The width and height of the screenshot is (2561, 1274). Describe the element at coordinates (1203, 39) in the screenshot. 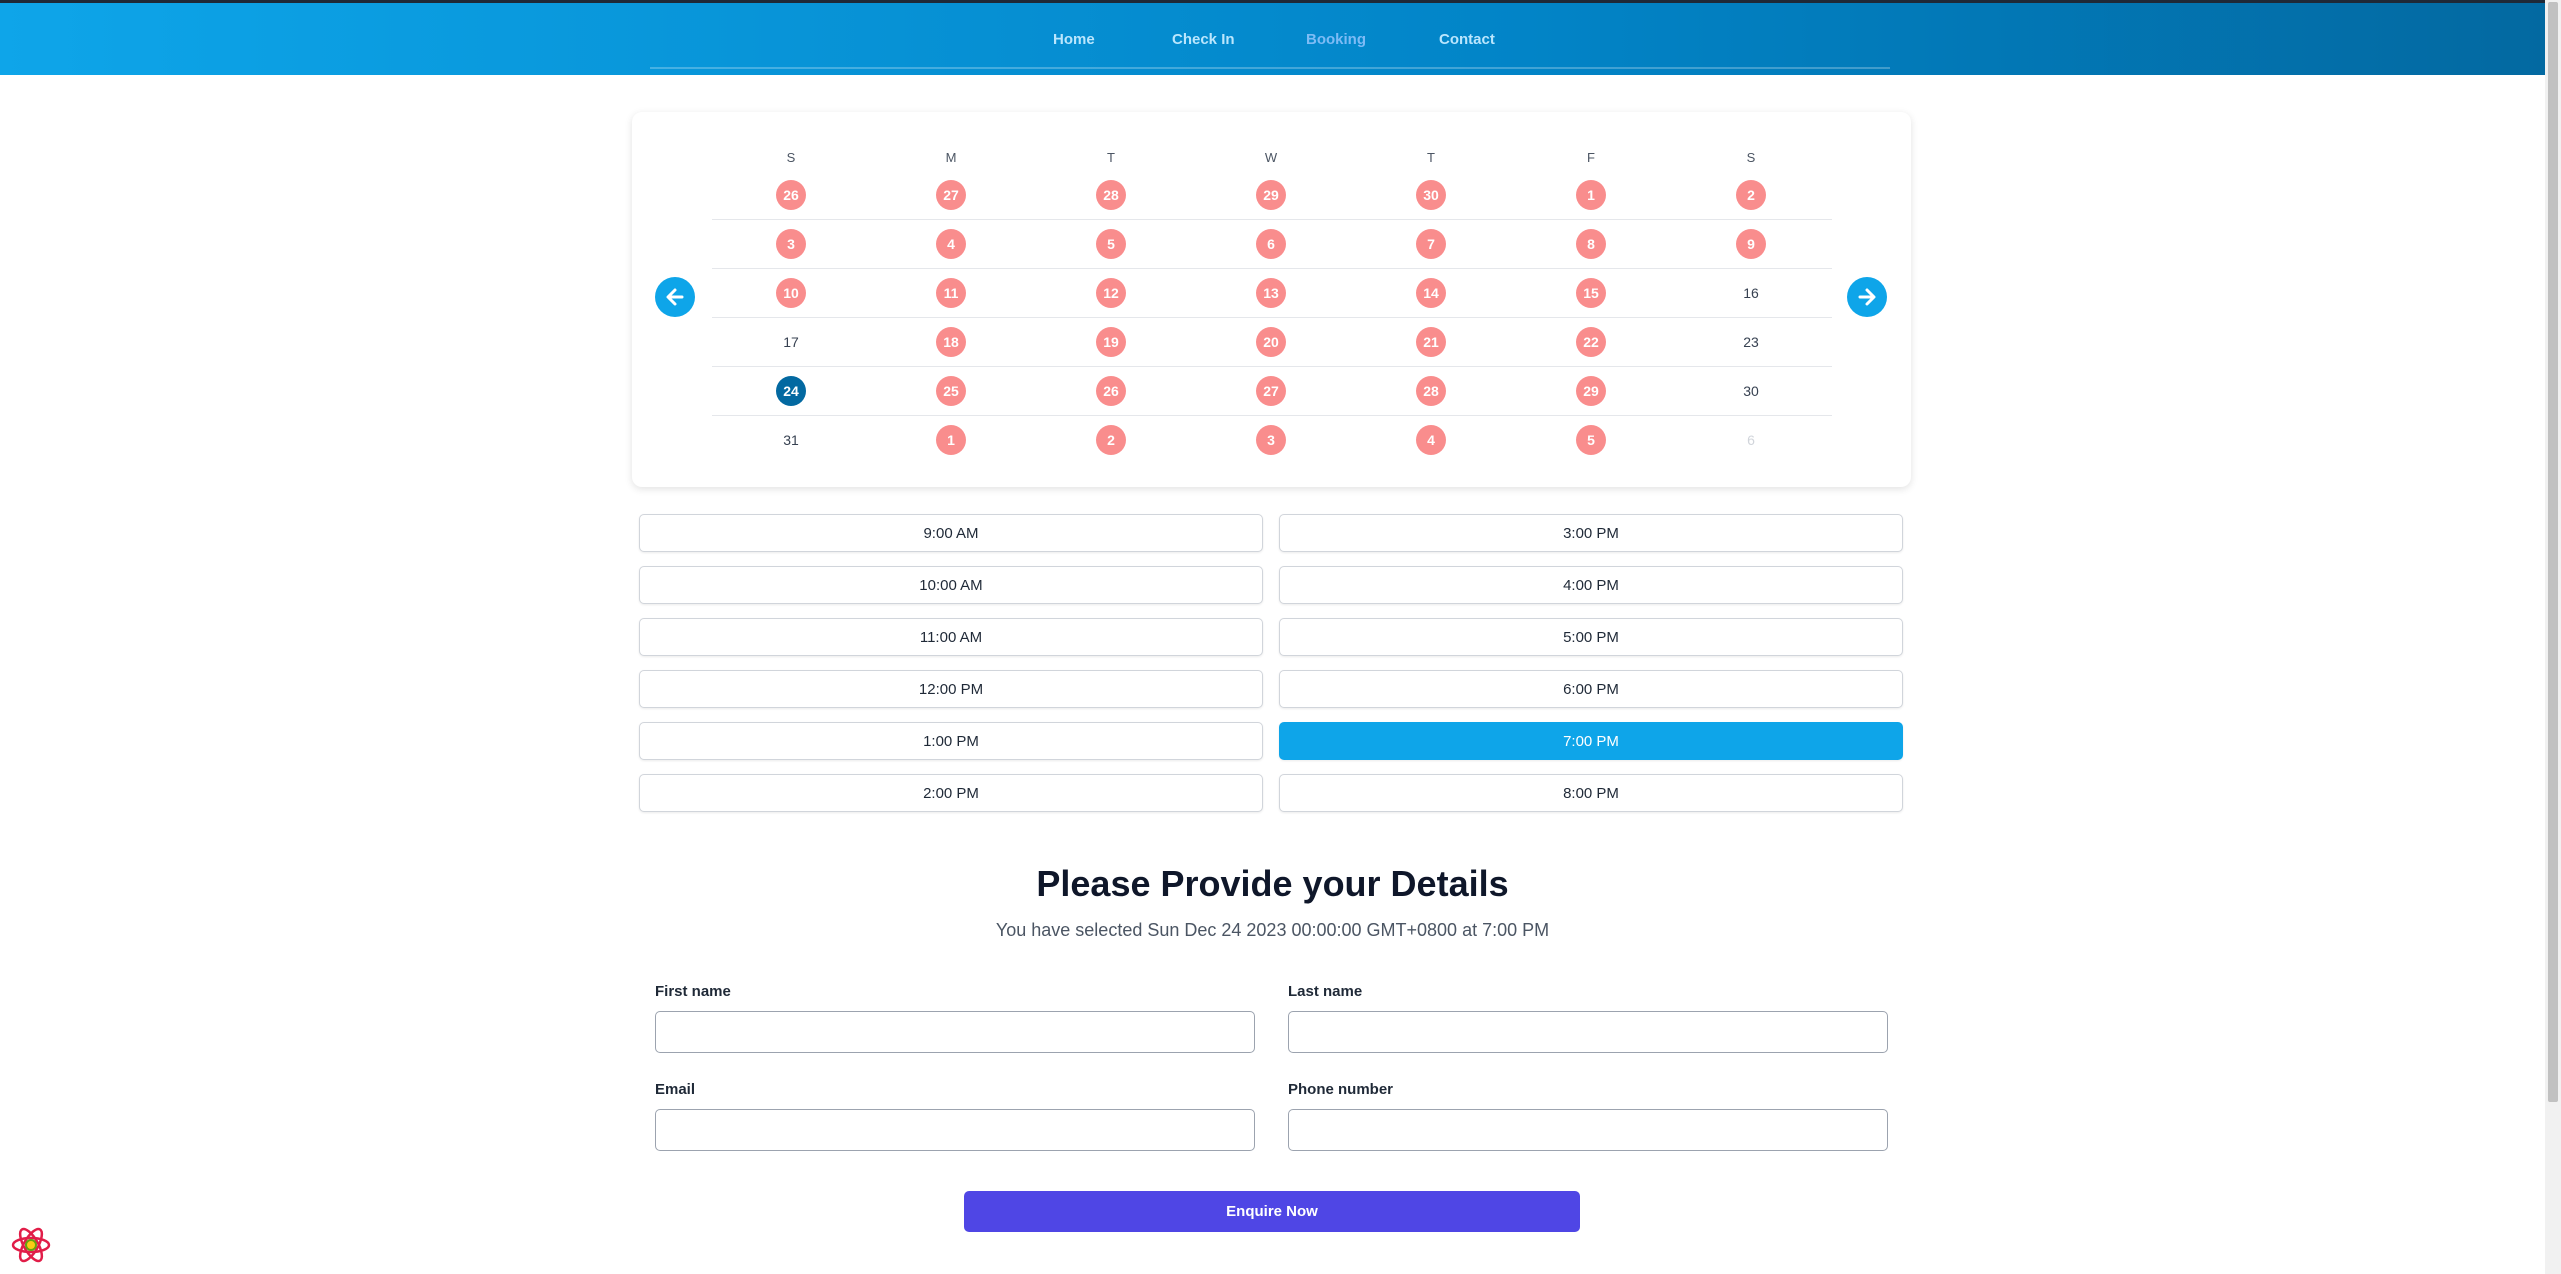

I see `nav-check-in: Check In` at that location.